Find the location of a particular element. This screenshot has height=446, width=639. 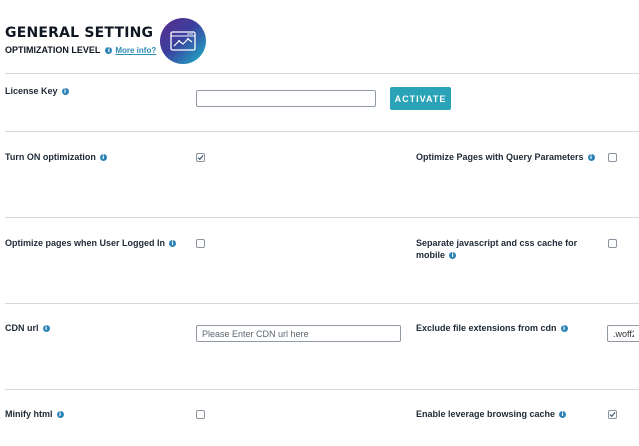

license-key-label: License Key i is located at coordinates (37, 91).